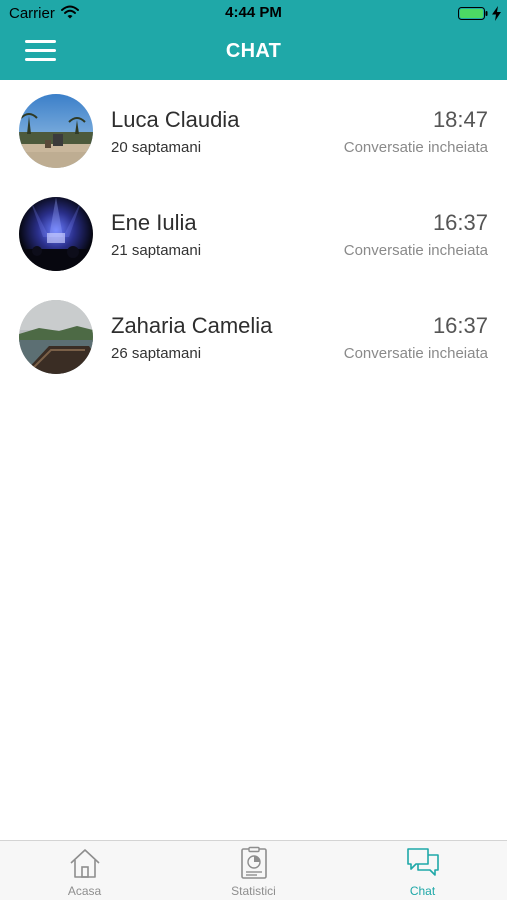 The height and width of the screenshot is (900, 507). I want to click on contact-name: Zaharia Camelia, so click(192, 325).